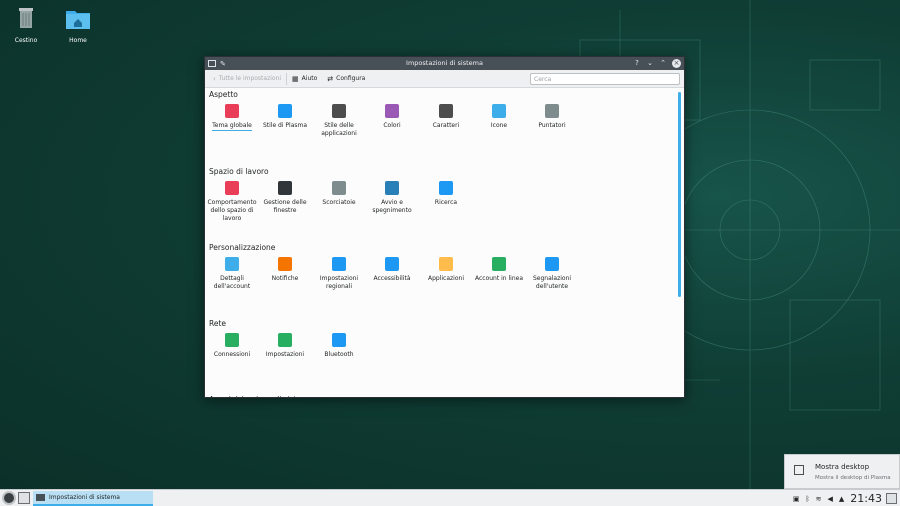  Describe the element at coordinates (830, 499) in the screenshot. I see `volume-icon: ◀` at that location.